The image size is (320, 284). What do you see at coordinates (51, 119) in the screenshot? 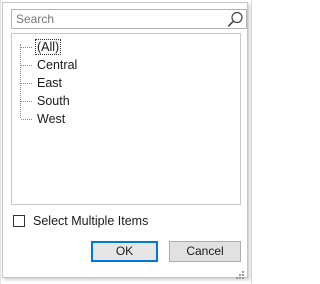
I see `tree-item-label: West` at bounding box center [51, 119].